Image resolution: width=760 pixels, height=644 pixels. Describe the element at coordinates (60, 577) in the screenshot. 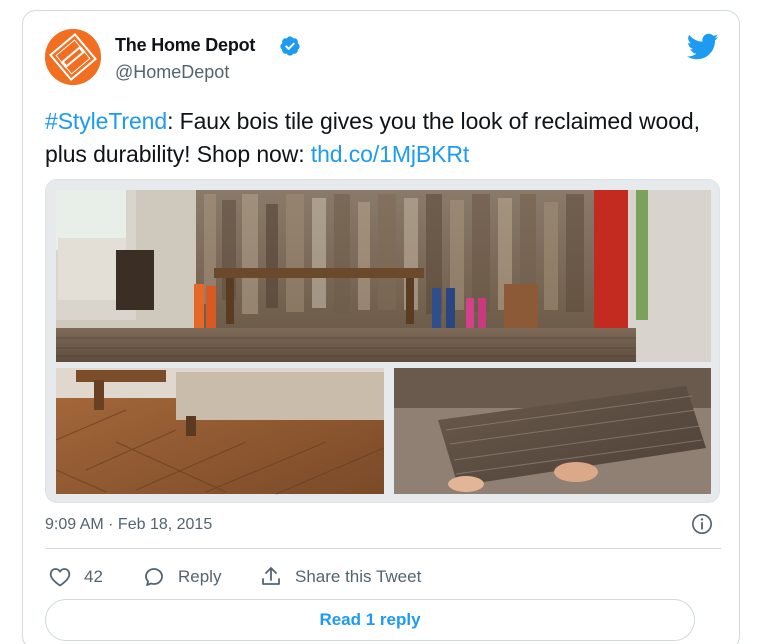

I see `heart-icon` at that location.